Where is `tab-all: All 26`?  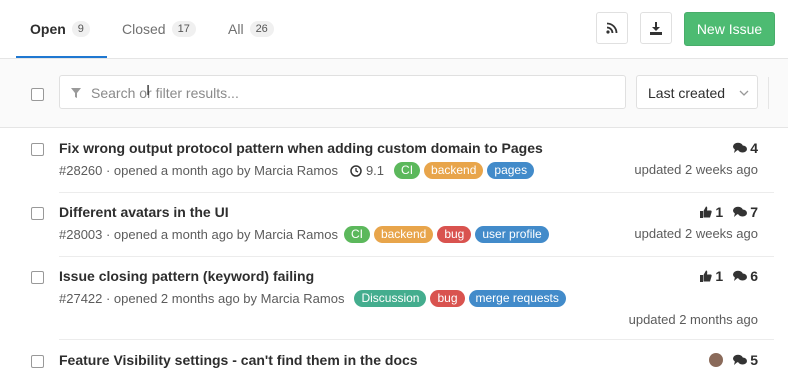 tab-all: All 26 is located at coordinates (251, 29).